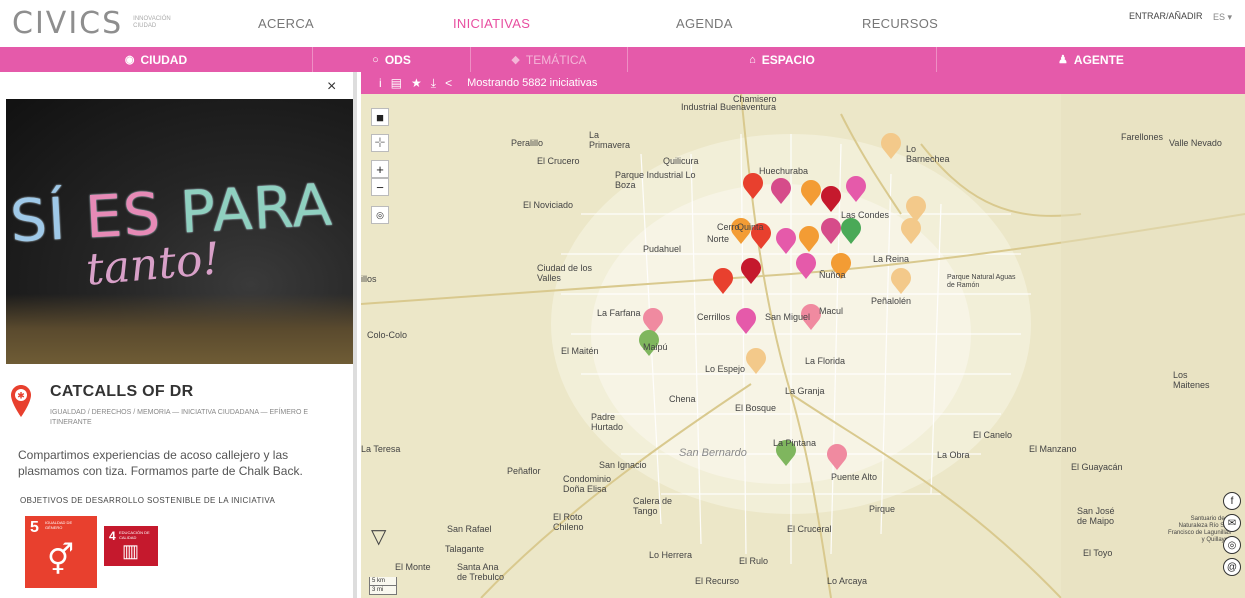 This screenshot has height=598, width=1245. What do you see at coordinates (413, 567) in the screenshot?
I see `map-label: El Monte` at bounding box center [413, 567].